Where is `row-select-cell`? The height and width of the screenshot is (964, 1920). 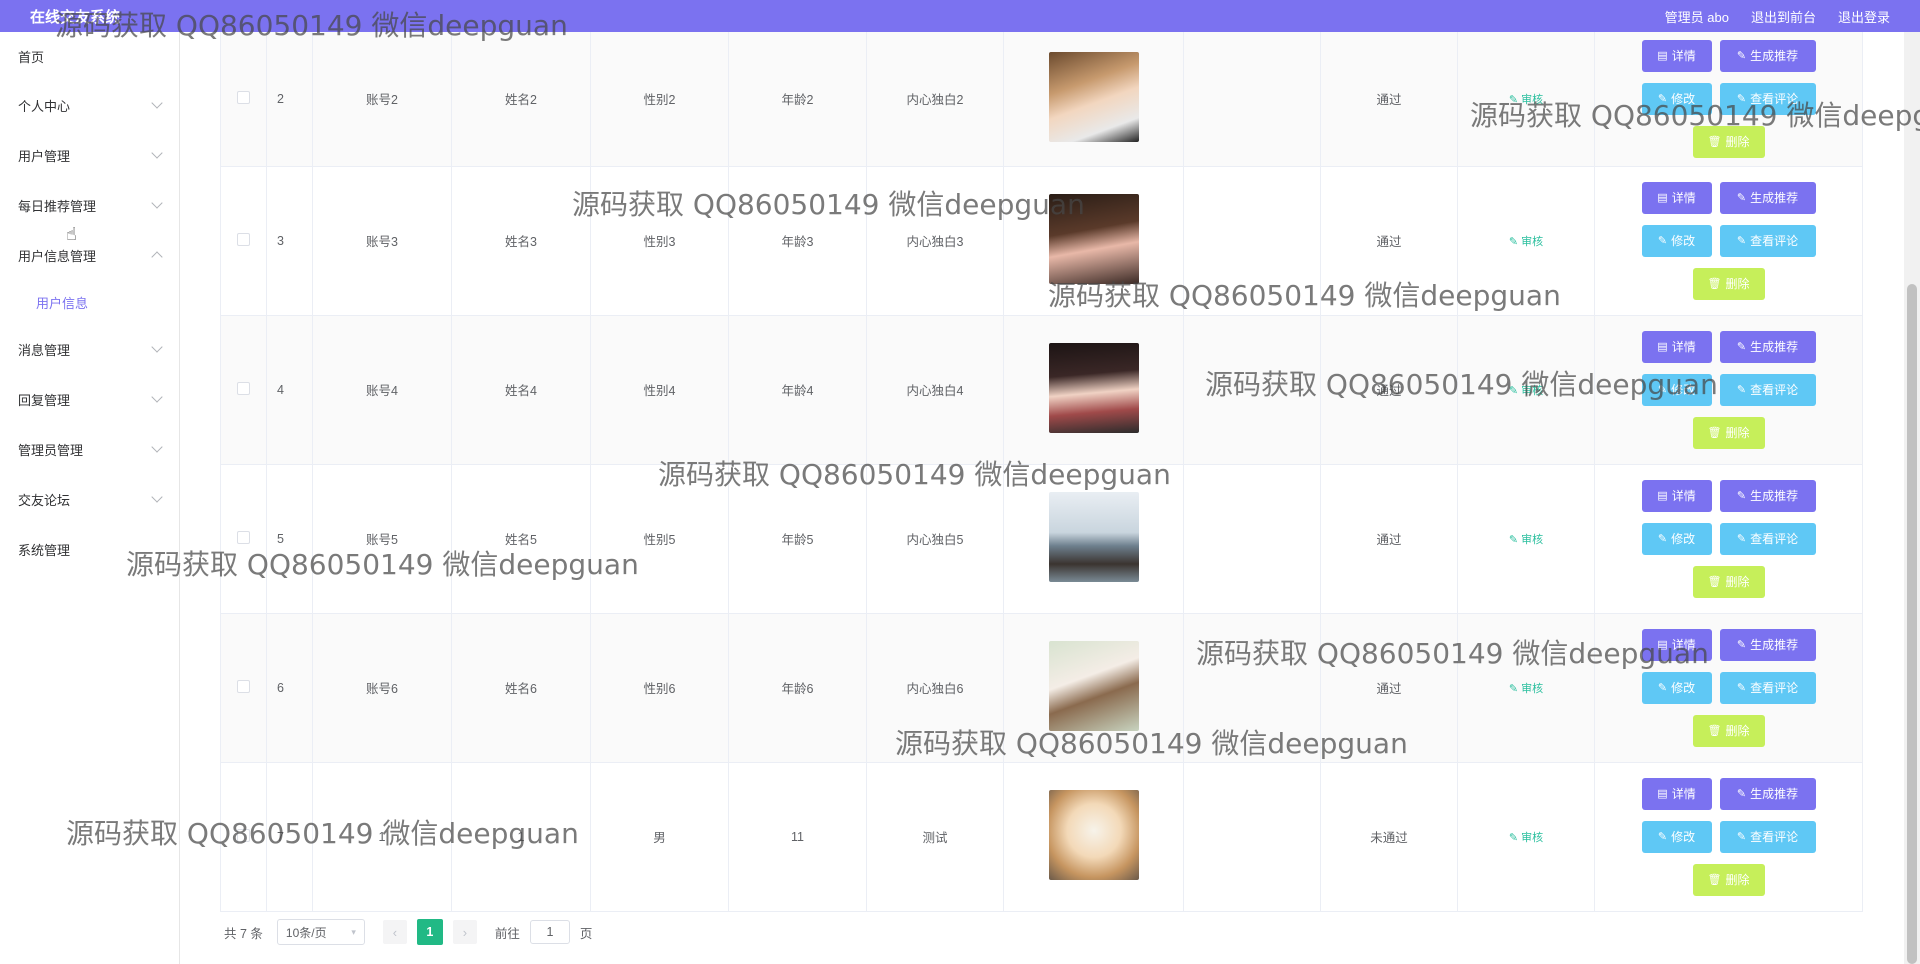 row-select-cell is located at coordinates (243, 837).